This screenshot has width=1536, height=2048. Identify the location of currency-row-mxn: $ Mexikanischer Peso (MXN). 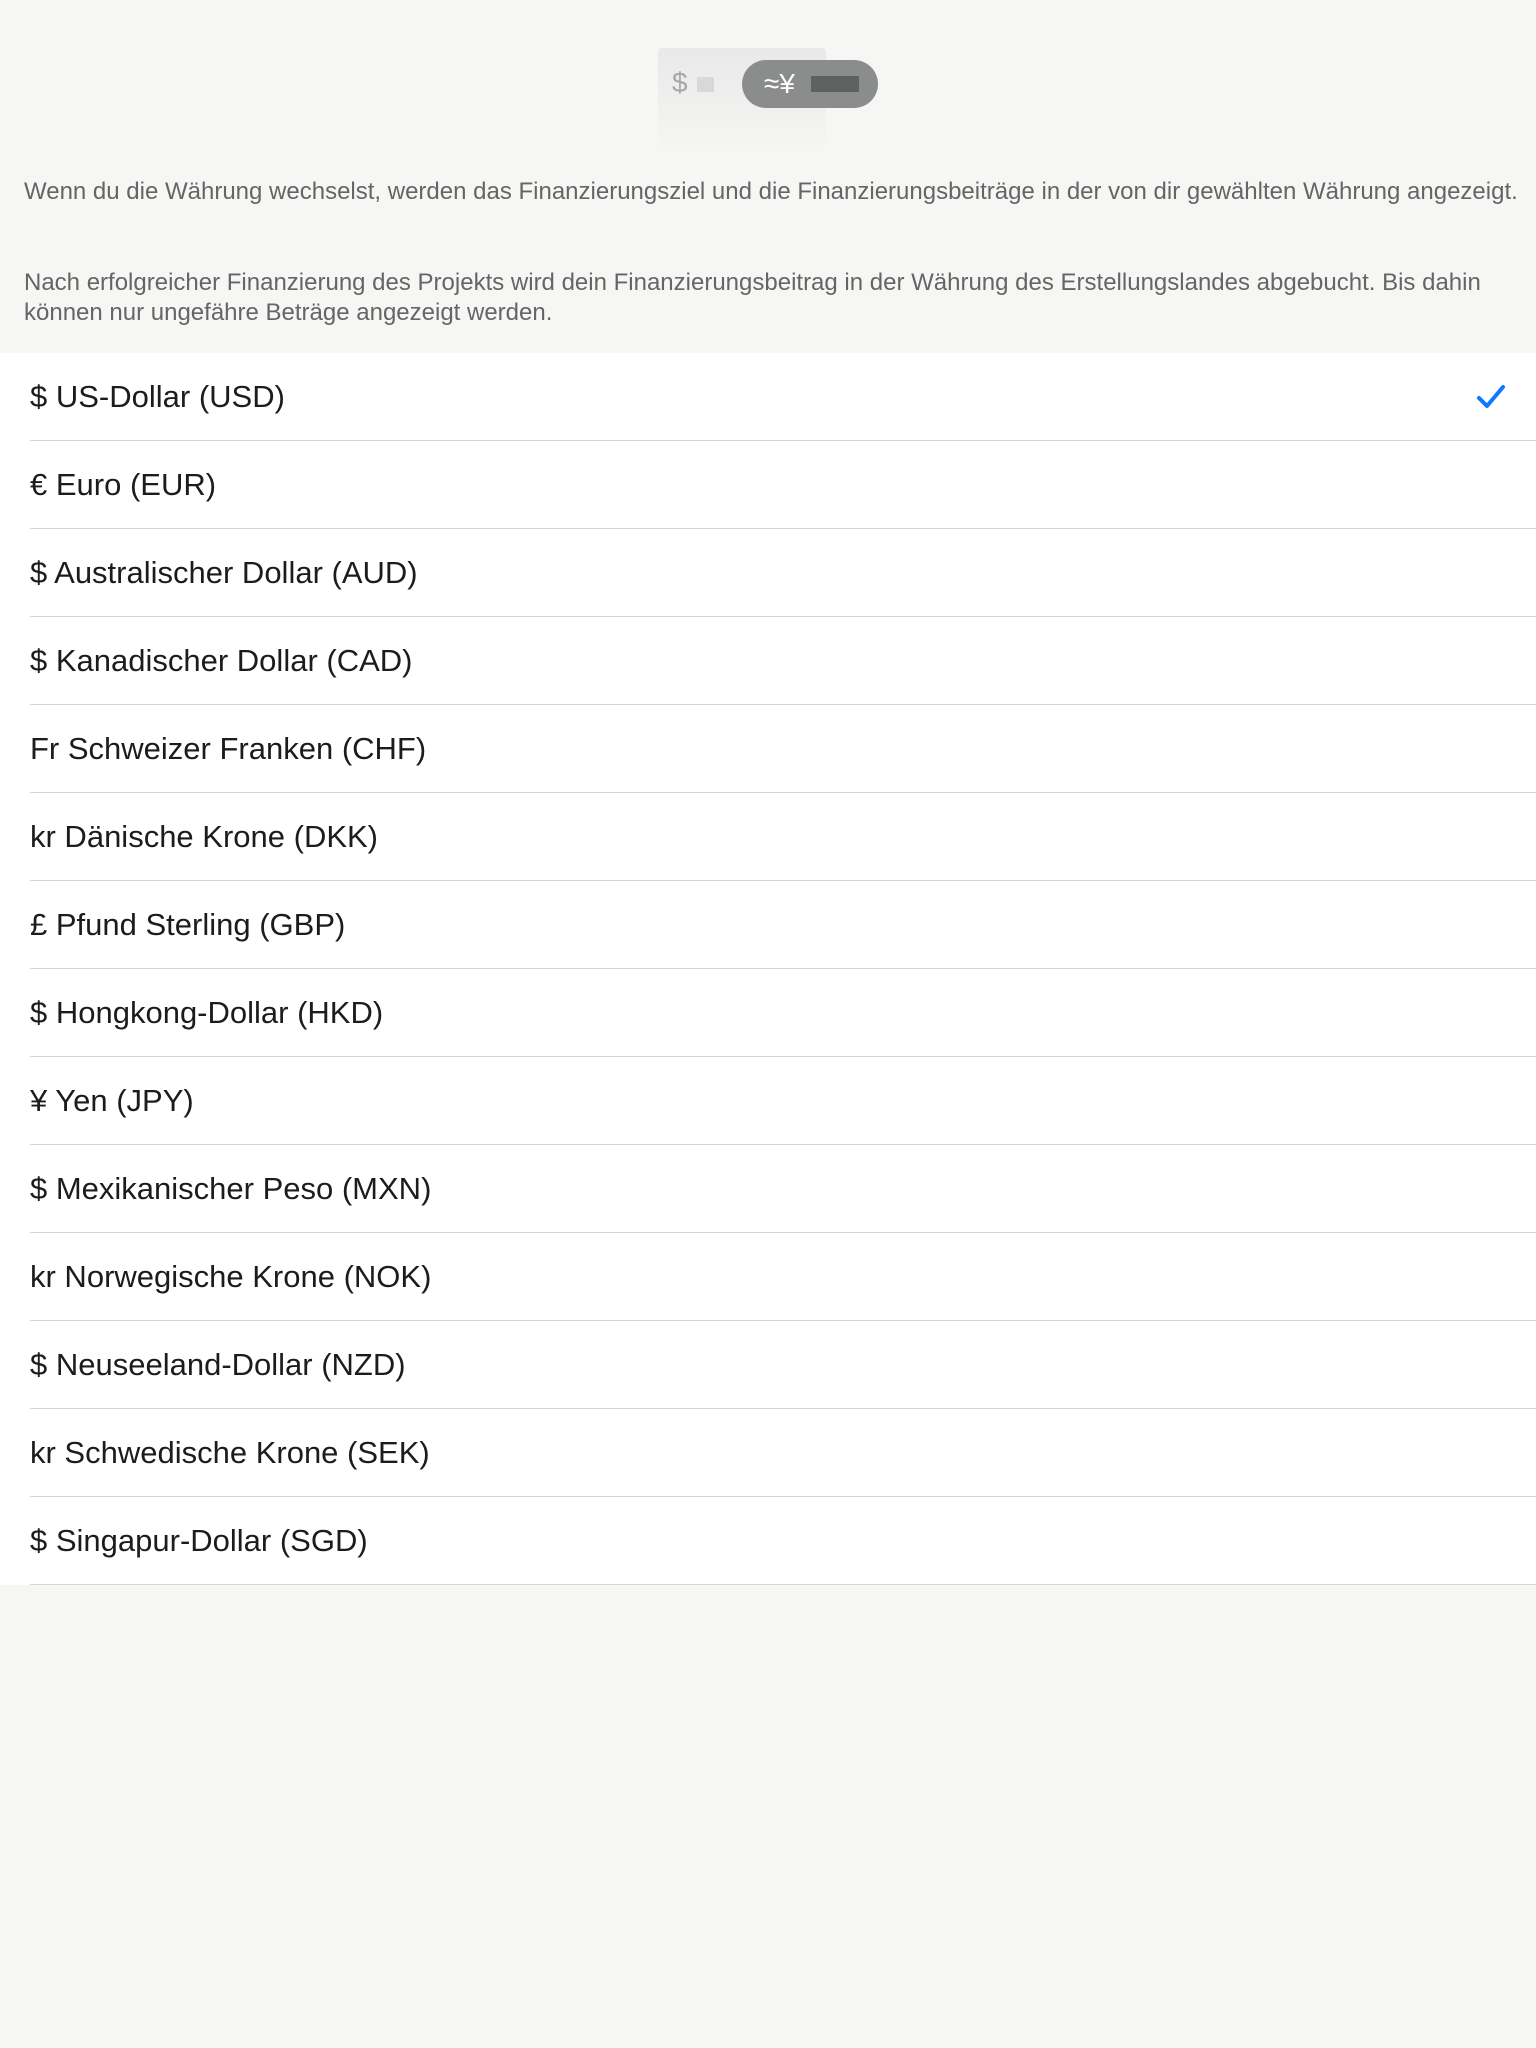
(768, 1189).